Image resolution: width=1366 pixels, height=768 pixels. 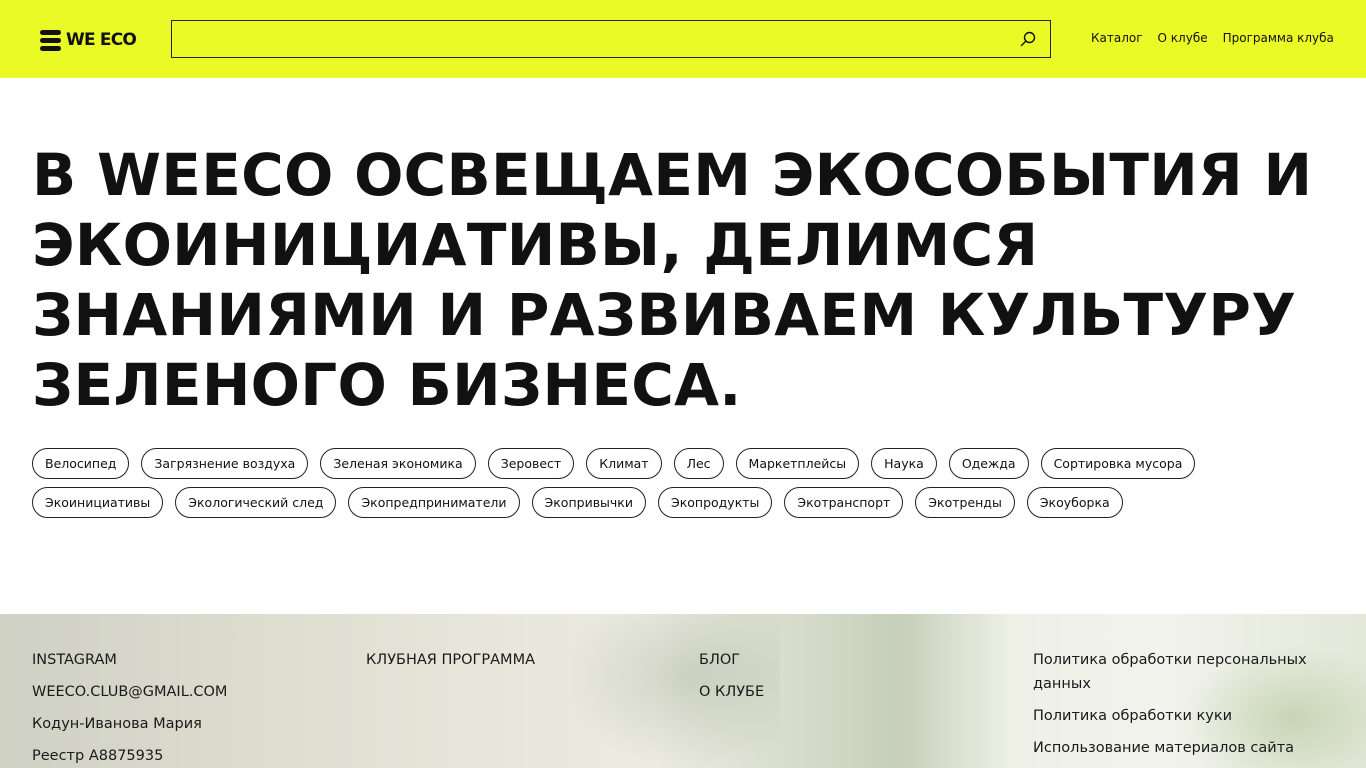 I want to click on tag-eco-cleaning: Экоуборка, so click(x=1074, y=502).